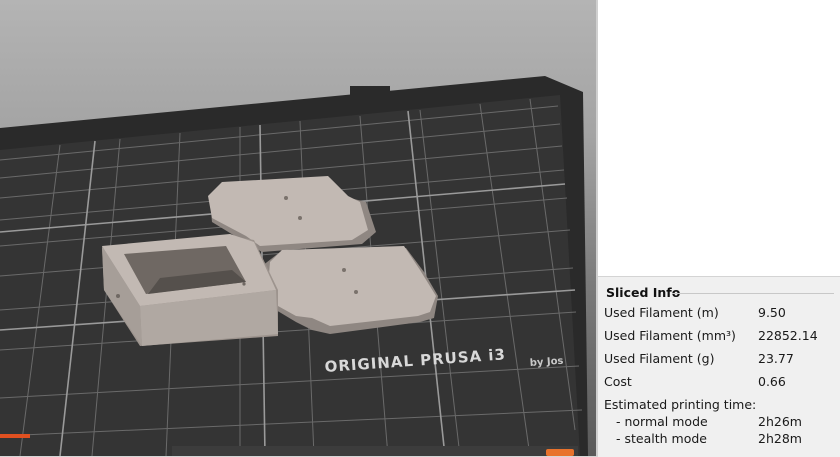 The width and height of the screenshot is (840, 457). Describe the element at coordinates (370, 91) in the screenshot. I see `bed-rear-clip` at that location.